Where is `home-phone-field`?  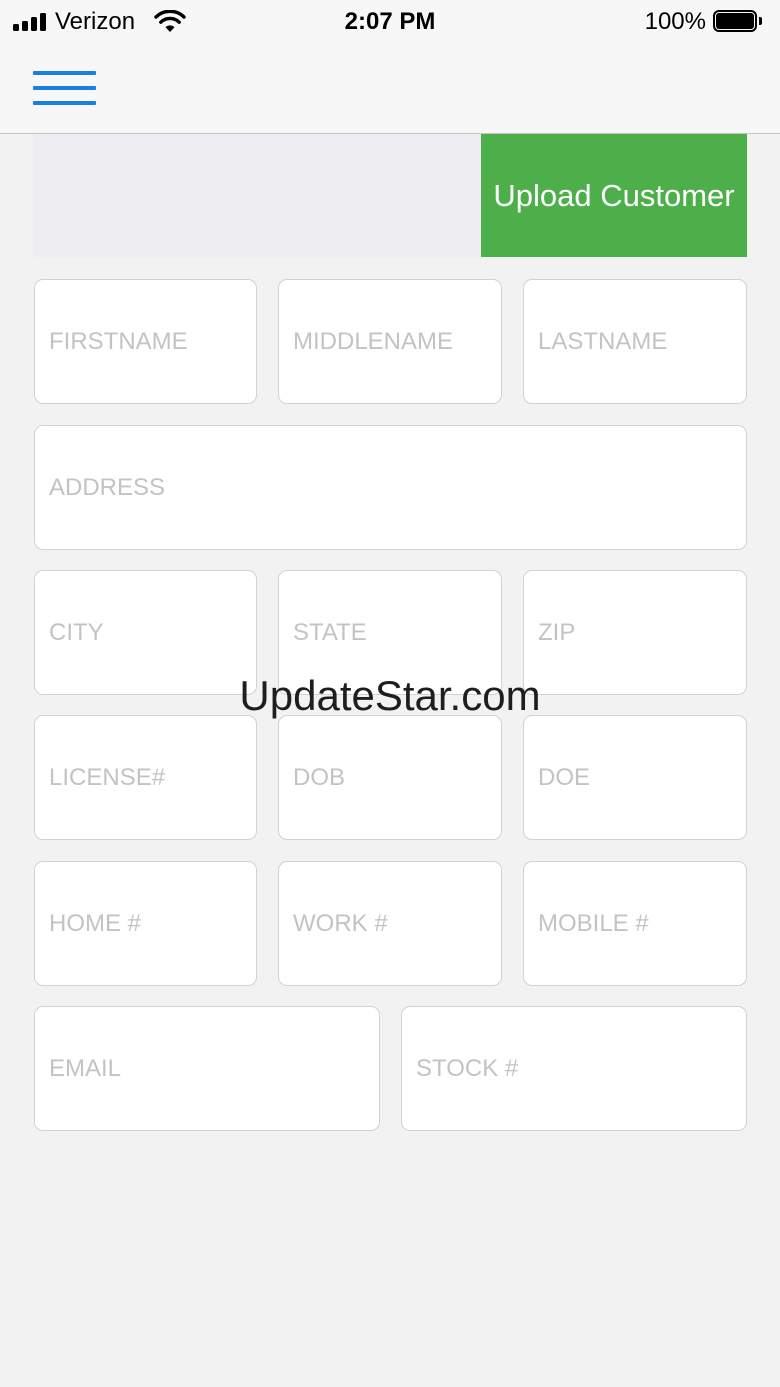
home-phone-field is located at coordinates (145, 923).